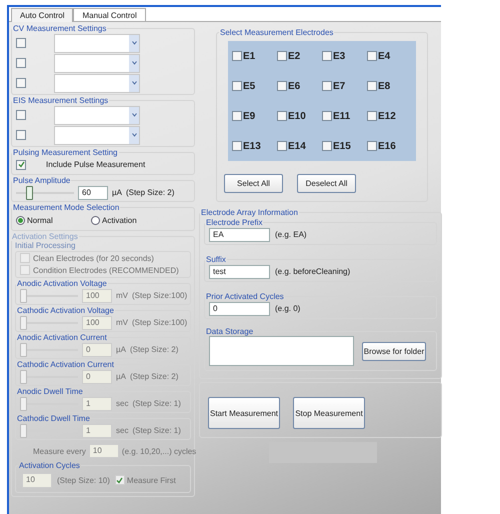 This screenshot has width=500, height=514. What do you see at coordinates (249, 116) in the screenshot?
I see `electrode-label: E9` at bounding box center [249, 116].